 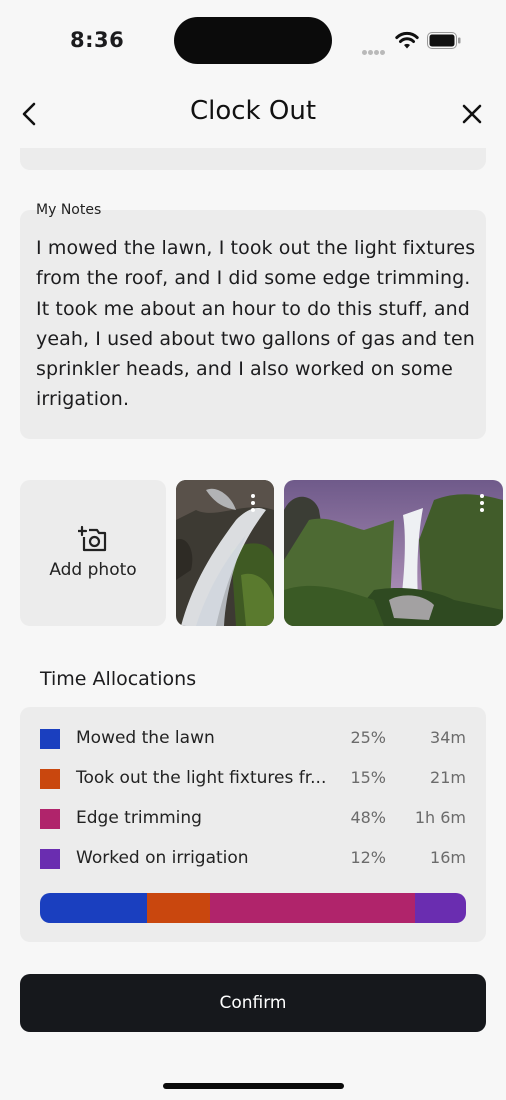 I want to click on waterfall-photo-image, so click(x=225, y=553).